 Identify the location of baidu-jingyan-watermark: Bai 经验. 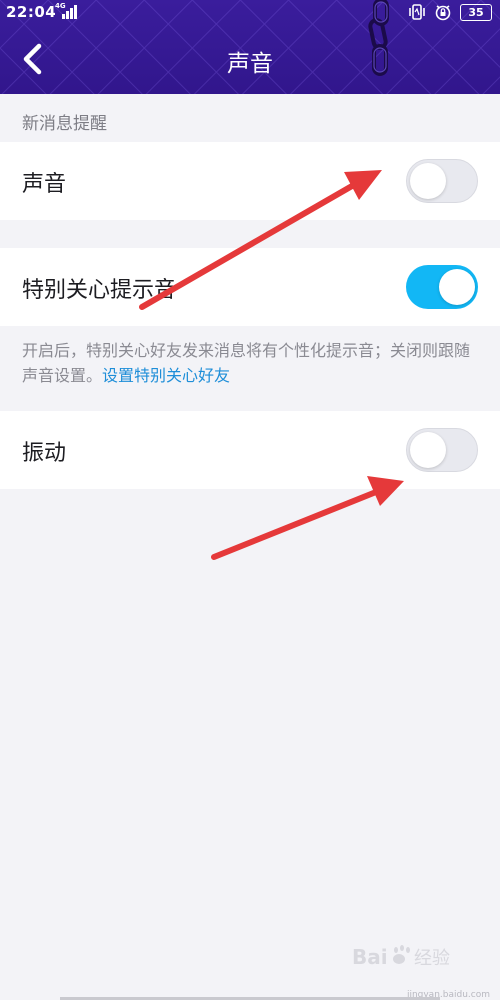
(412, 960).